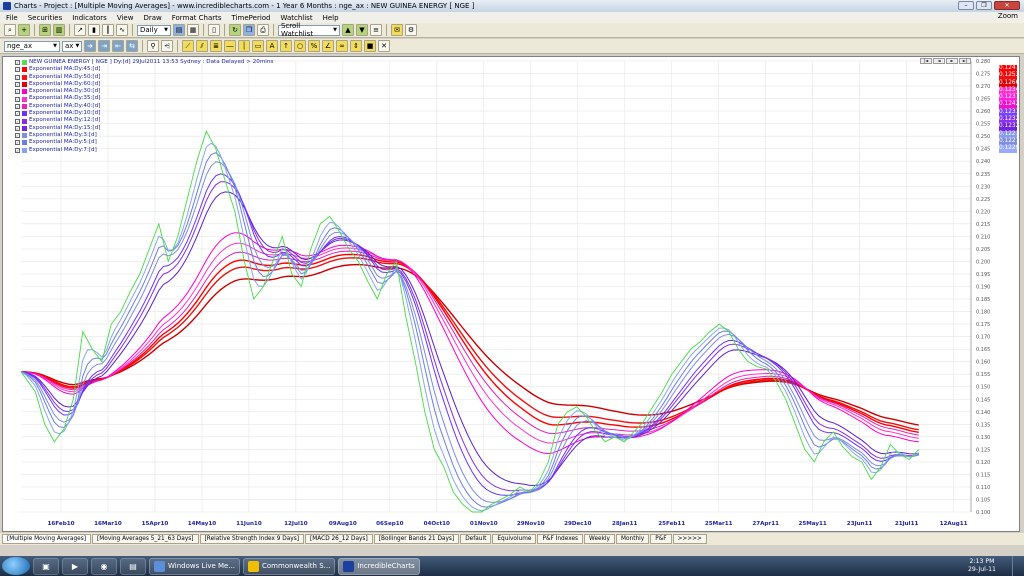 This screenshot has height=576, width=1024. Describe the element at coordinates (384, 46) in the screenshot. I see `delete-drawing-icon: ✕` at that location.